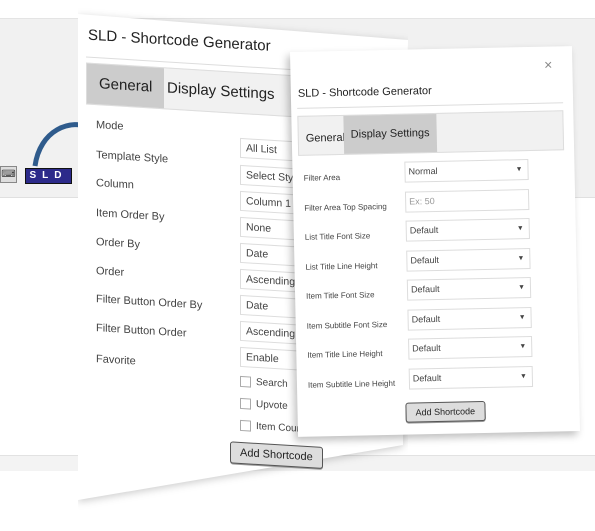  I want to click on divider, so click(430, 105).